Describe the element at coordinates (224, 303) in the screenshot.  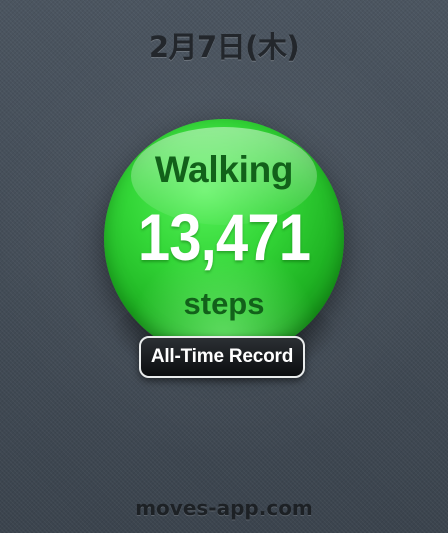
I see `steps-unit-label: steps` at that location.